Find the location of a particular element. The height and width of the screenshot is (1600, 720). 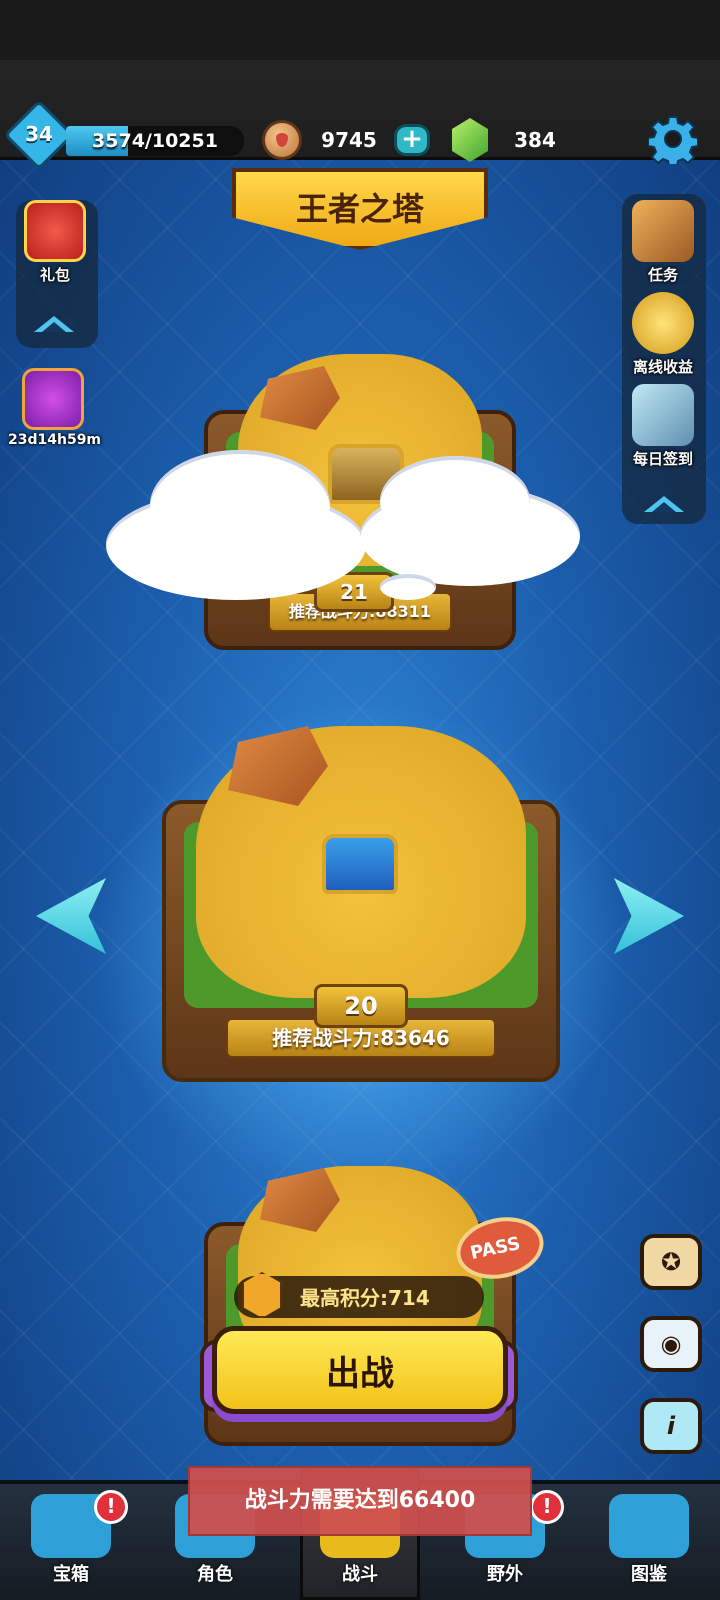

floor-treasure-chest-icon is located at coordinates (360, 864).